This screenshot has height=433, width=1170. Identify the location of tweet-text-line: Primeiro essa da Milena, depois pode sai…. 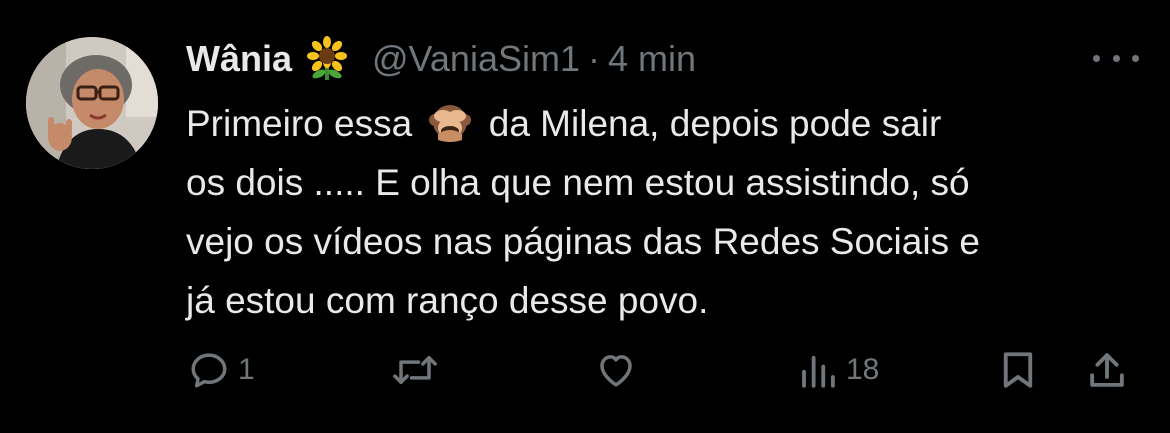
(666, 123).